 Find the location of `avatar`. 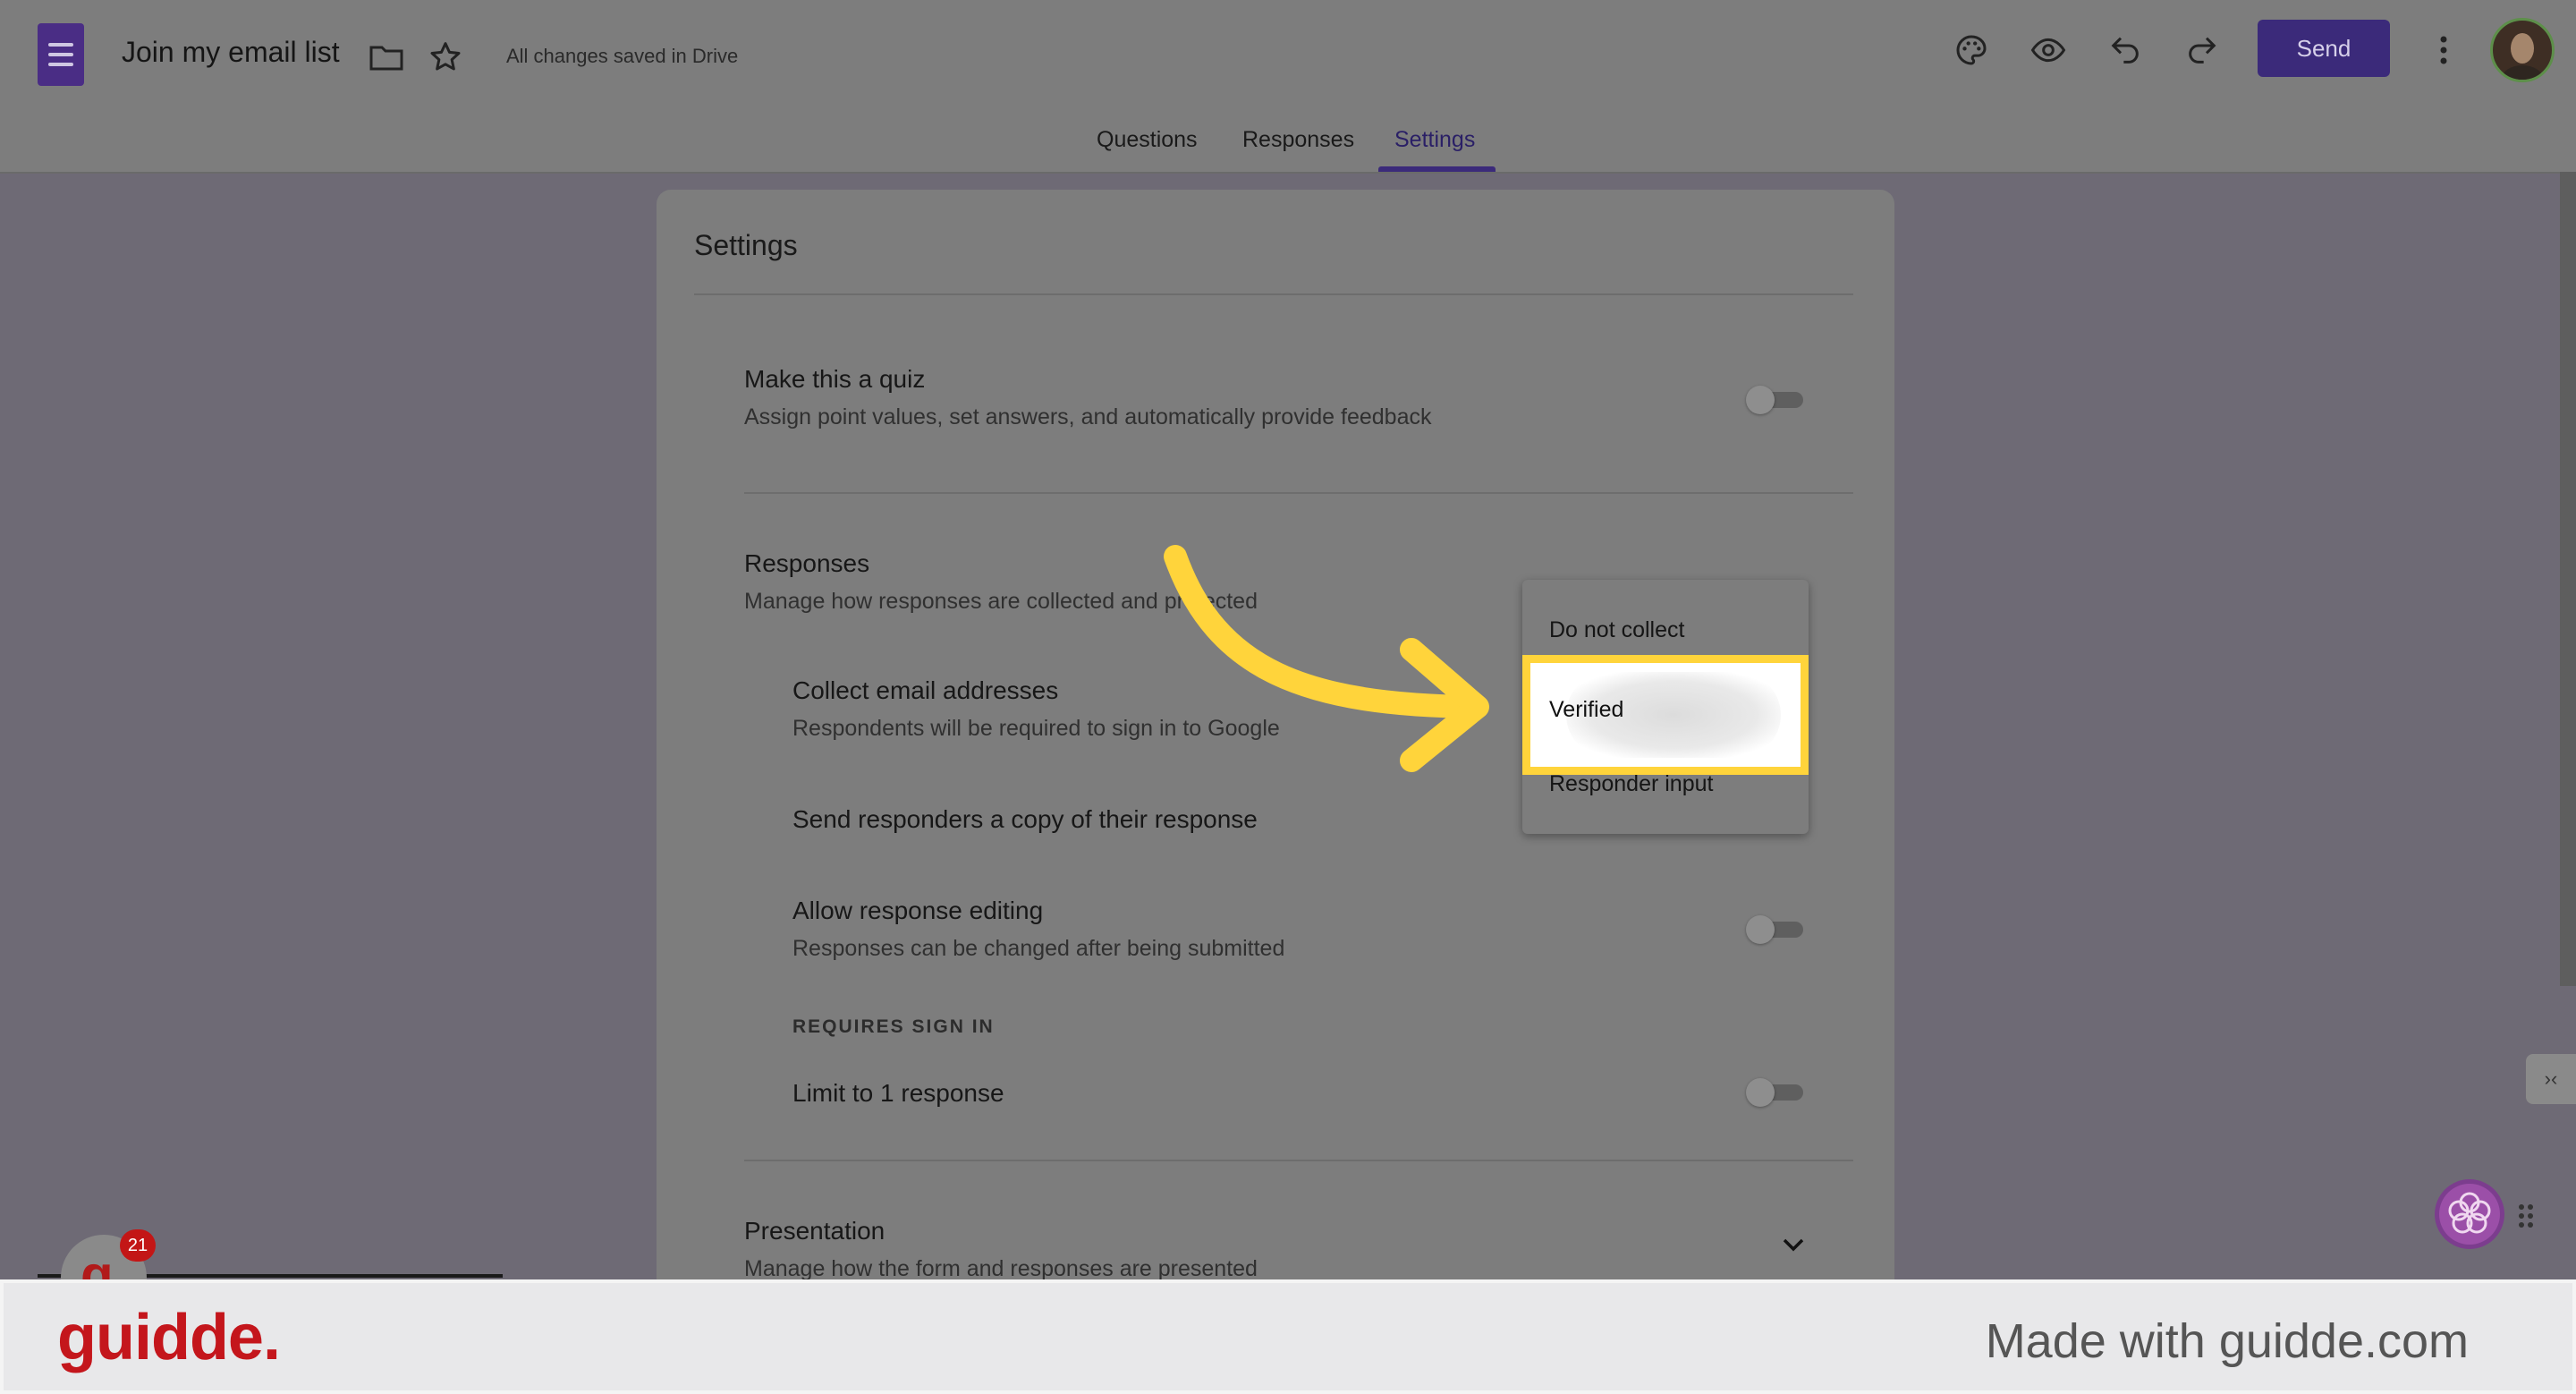

avatar is located at coordinates (2522, 50).